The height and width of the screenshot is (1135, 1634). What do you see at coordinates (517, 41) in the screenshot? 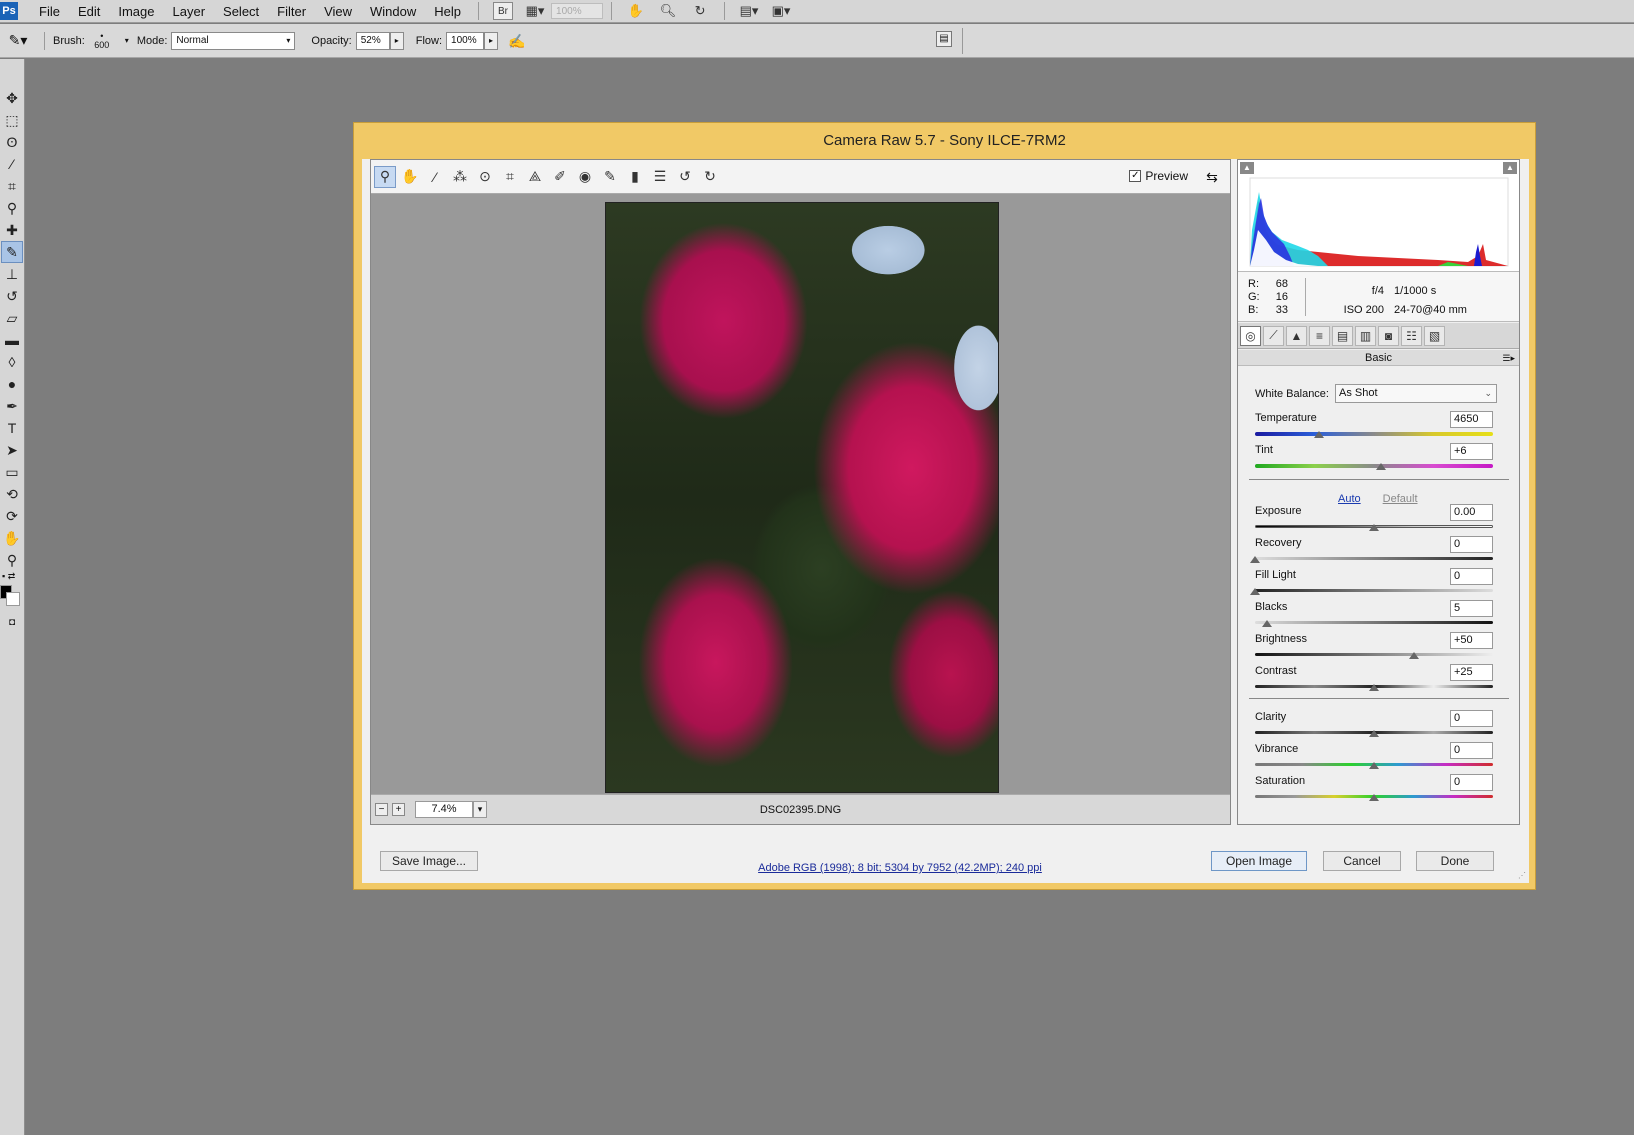
I see `airbrush-icon: ✍` at bounding box center [517, 41].